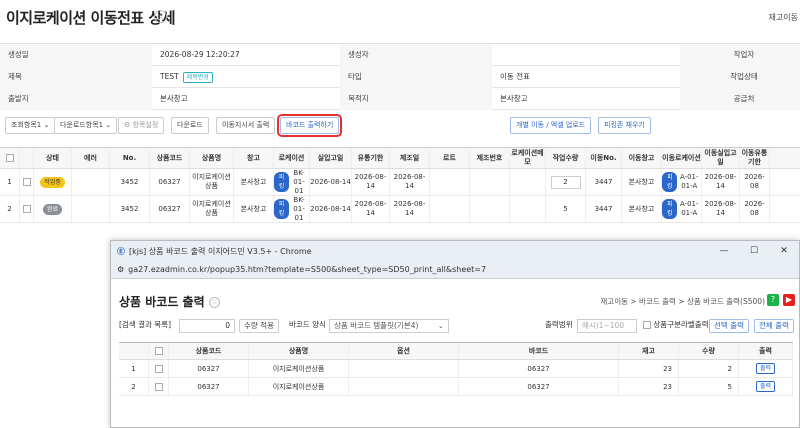 The height and width of the screenshot is (428, 800). I want to click on qty-input: 0, so click(207, 326).